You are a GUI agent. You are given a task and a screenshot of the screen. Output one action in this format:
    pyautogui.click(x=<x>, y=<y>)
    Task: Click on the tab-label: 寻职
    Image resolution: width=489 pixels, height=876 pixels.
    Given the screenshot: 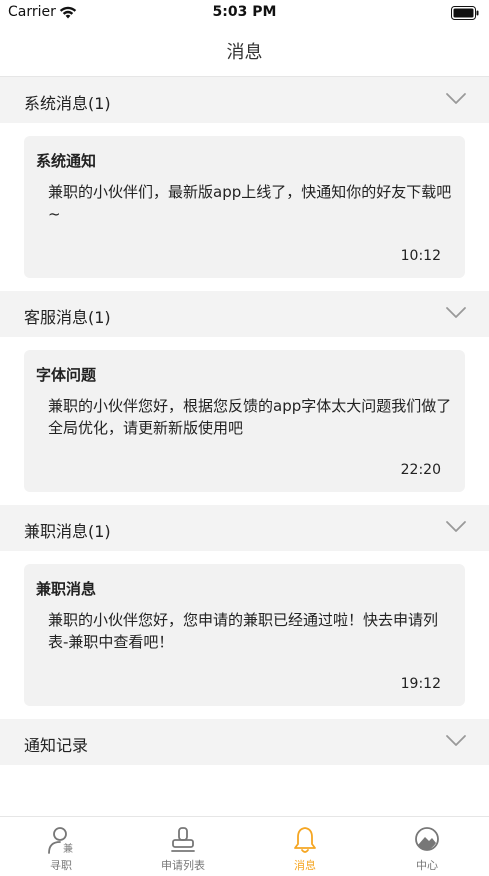 What is the action you would take?
    pyautogui.click(x=61, y=865)
    